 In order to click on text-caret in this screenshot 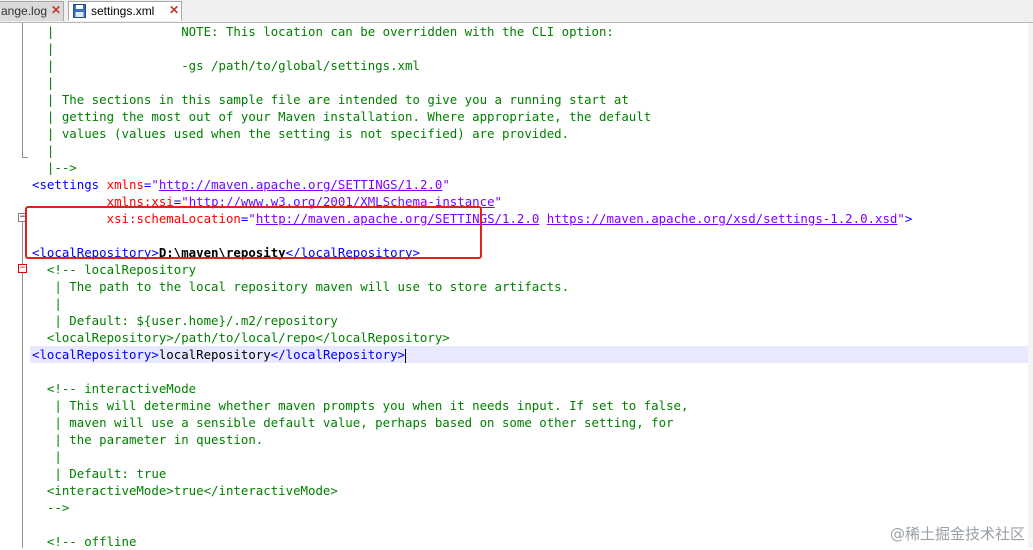, I will do `click(406, 355)`.